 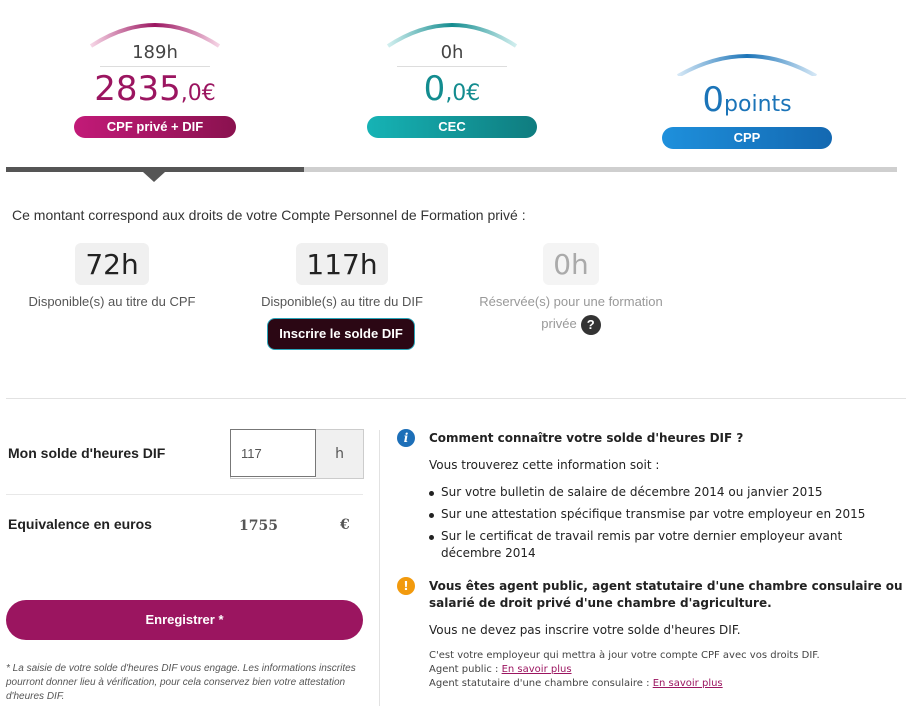 I want to click on rights-dif: 117h Disponible(s) au titre du DIF, so click(x=342, y=278).